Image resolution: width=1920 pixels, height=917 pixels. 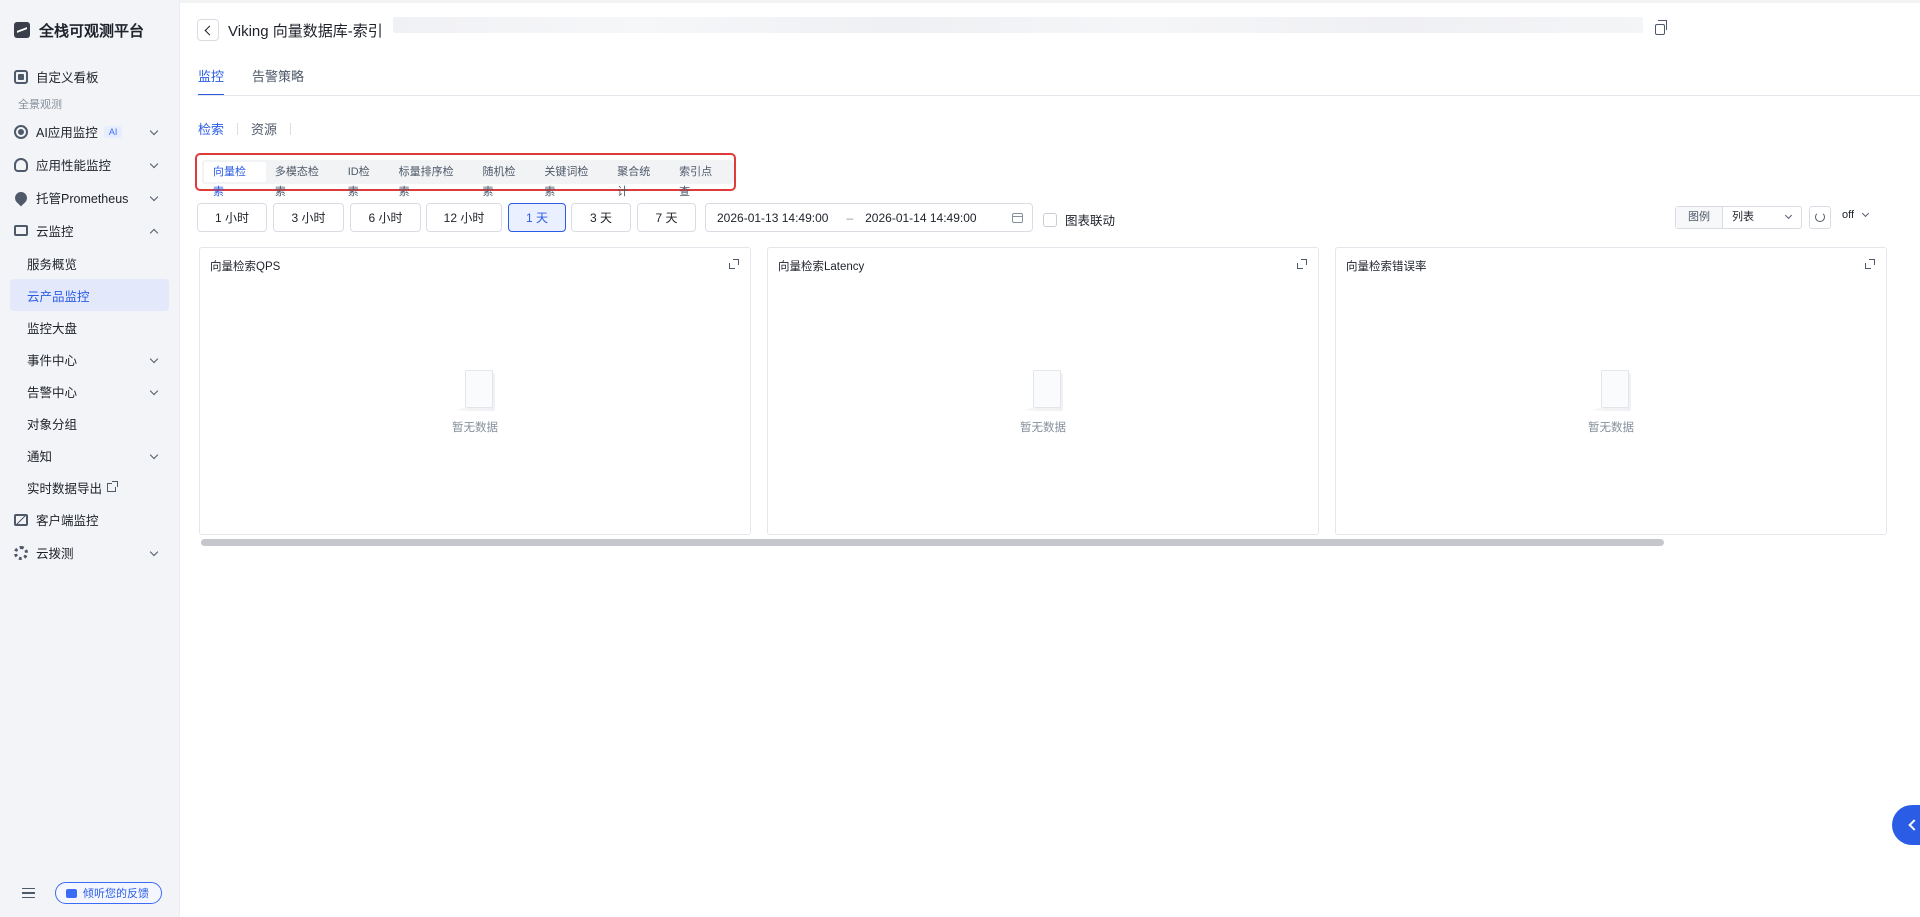 I want to click on copy-icon, so click(x=1661, y=27).